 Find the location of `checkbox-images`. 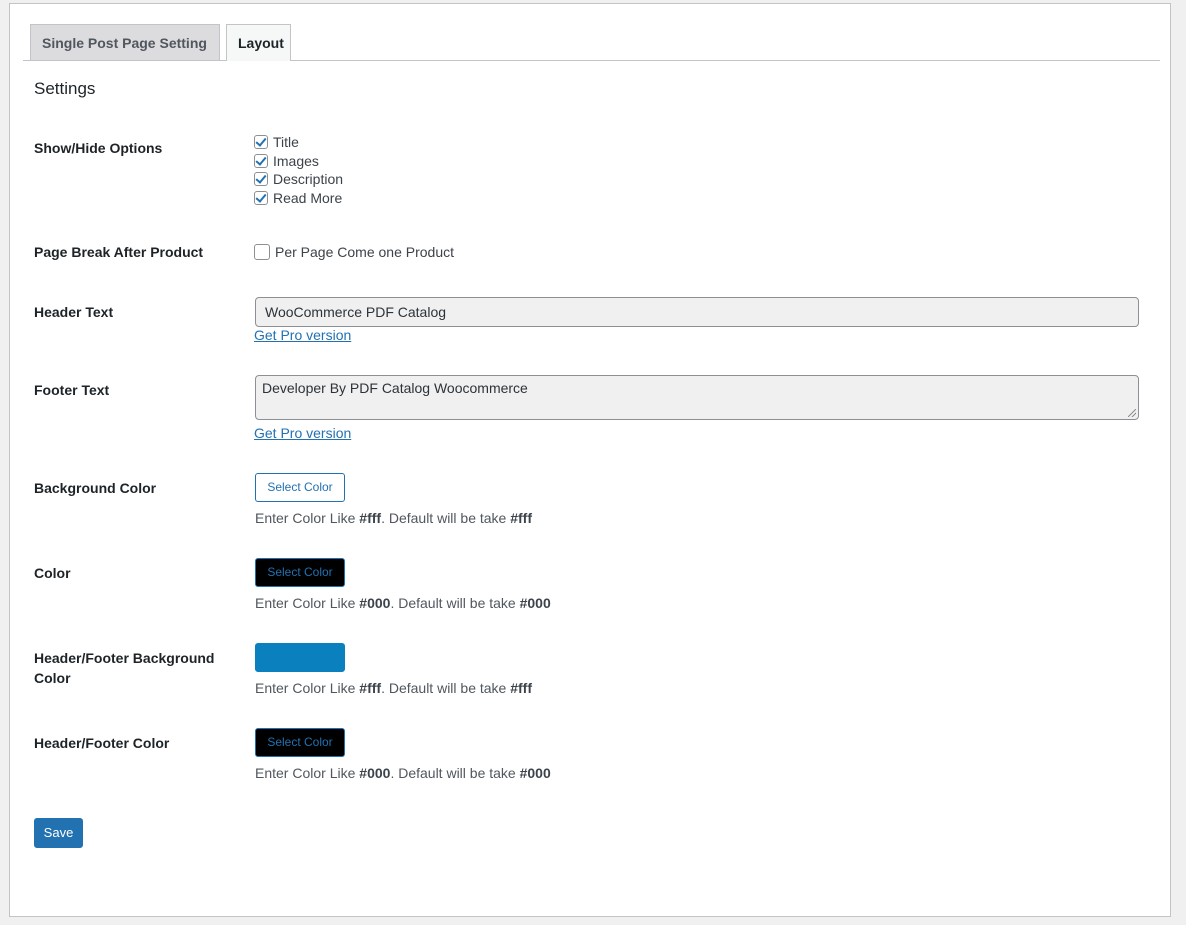

checkbox-images is located at coordinates (261, 161).